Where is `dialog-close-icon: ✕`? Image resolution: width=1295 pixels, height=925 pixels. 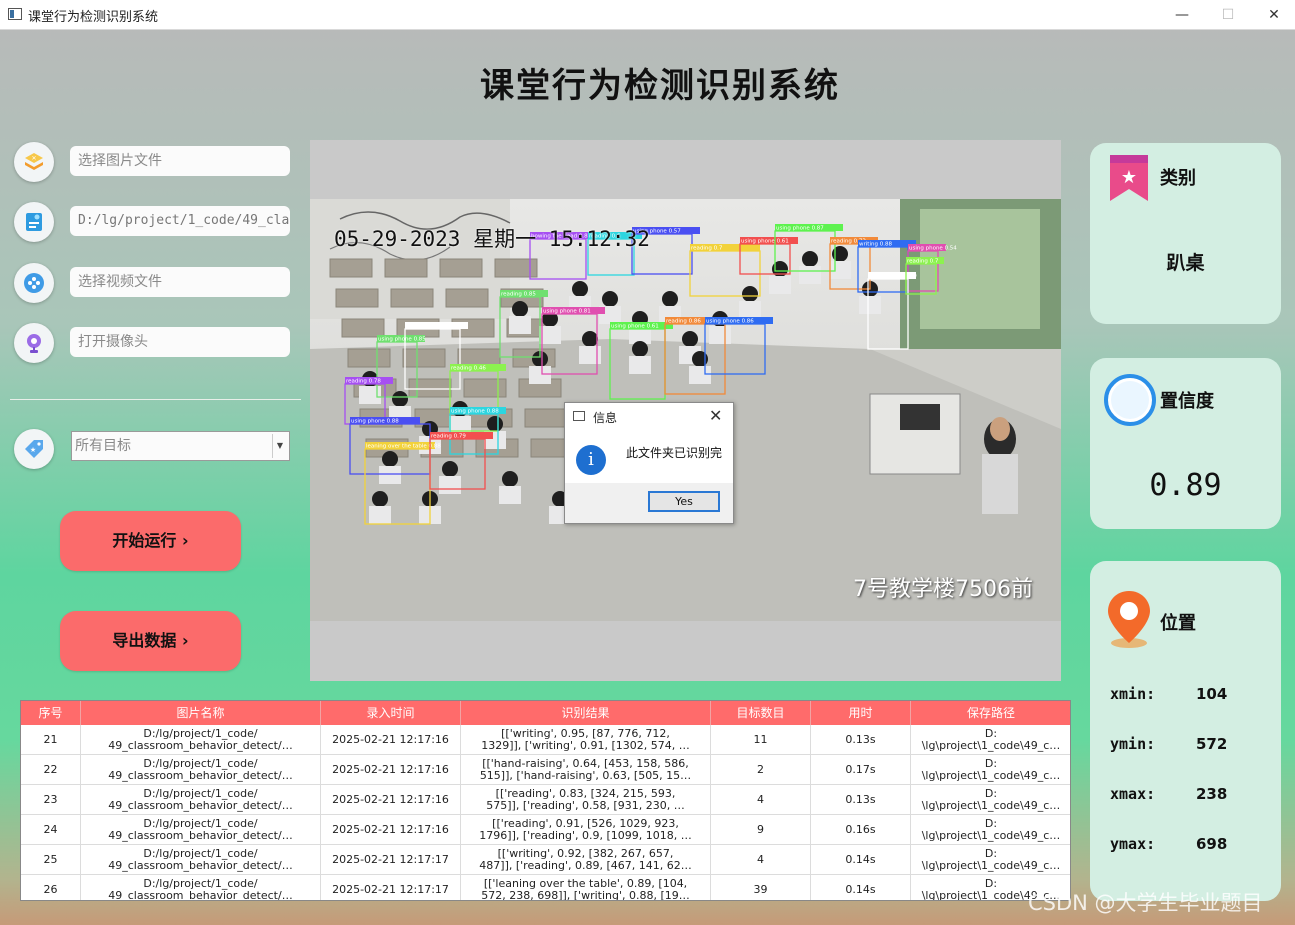 dialog-close-icon: ✕ is located at coordinates (715, 415).